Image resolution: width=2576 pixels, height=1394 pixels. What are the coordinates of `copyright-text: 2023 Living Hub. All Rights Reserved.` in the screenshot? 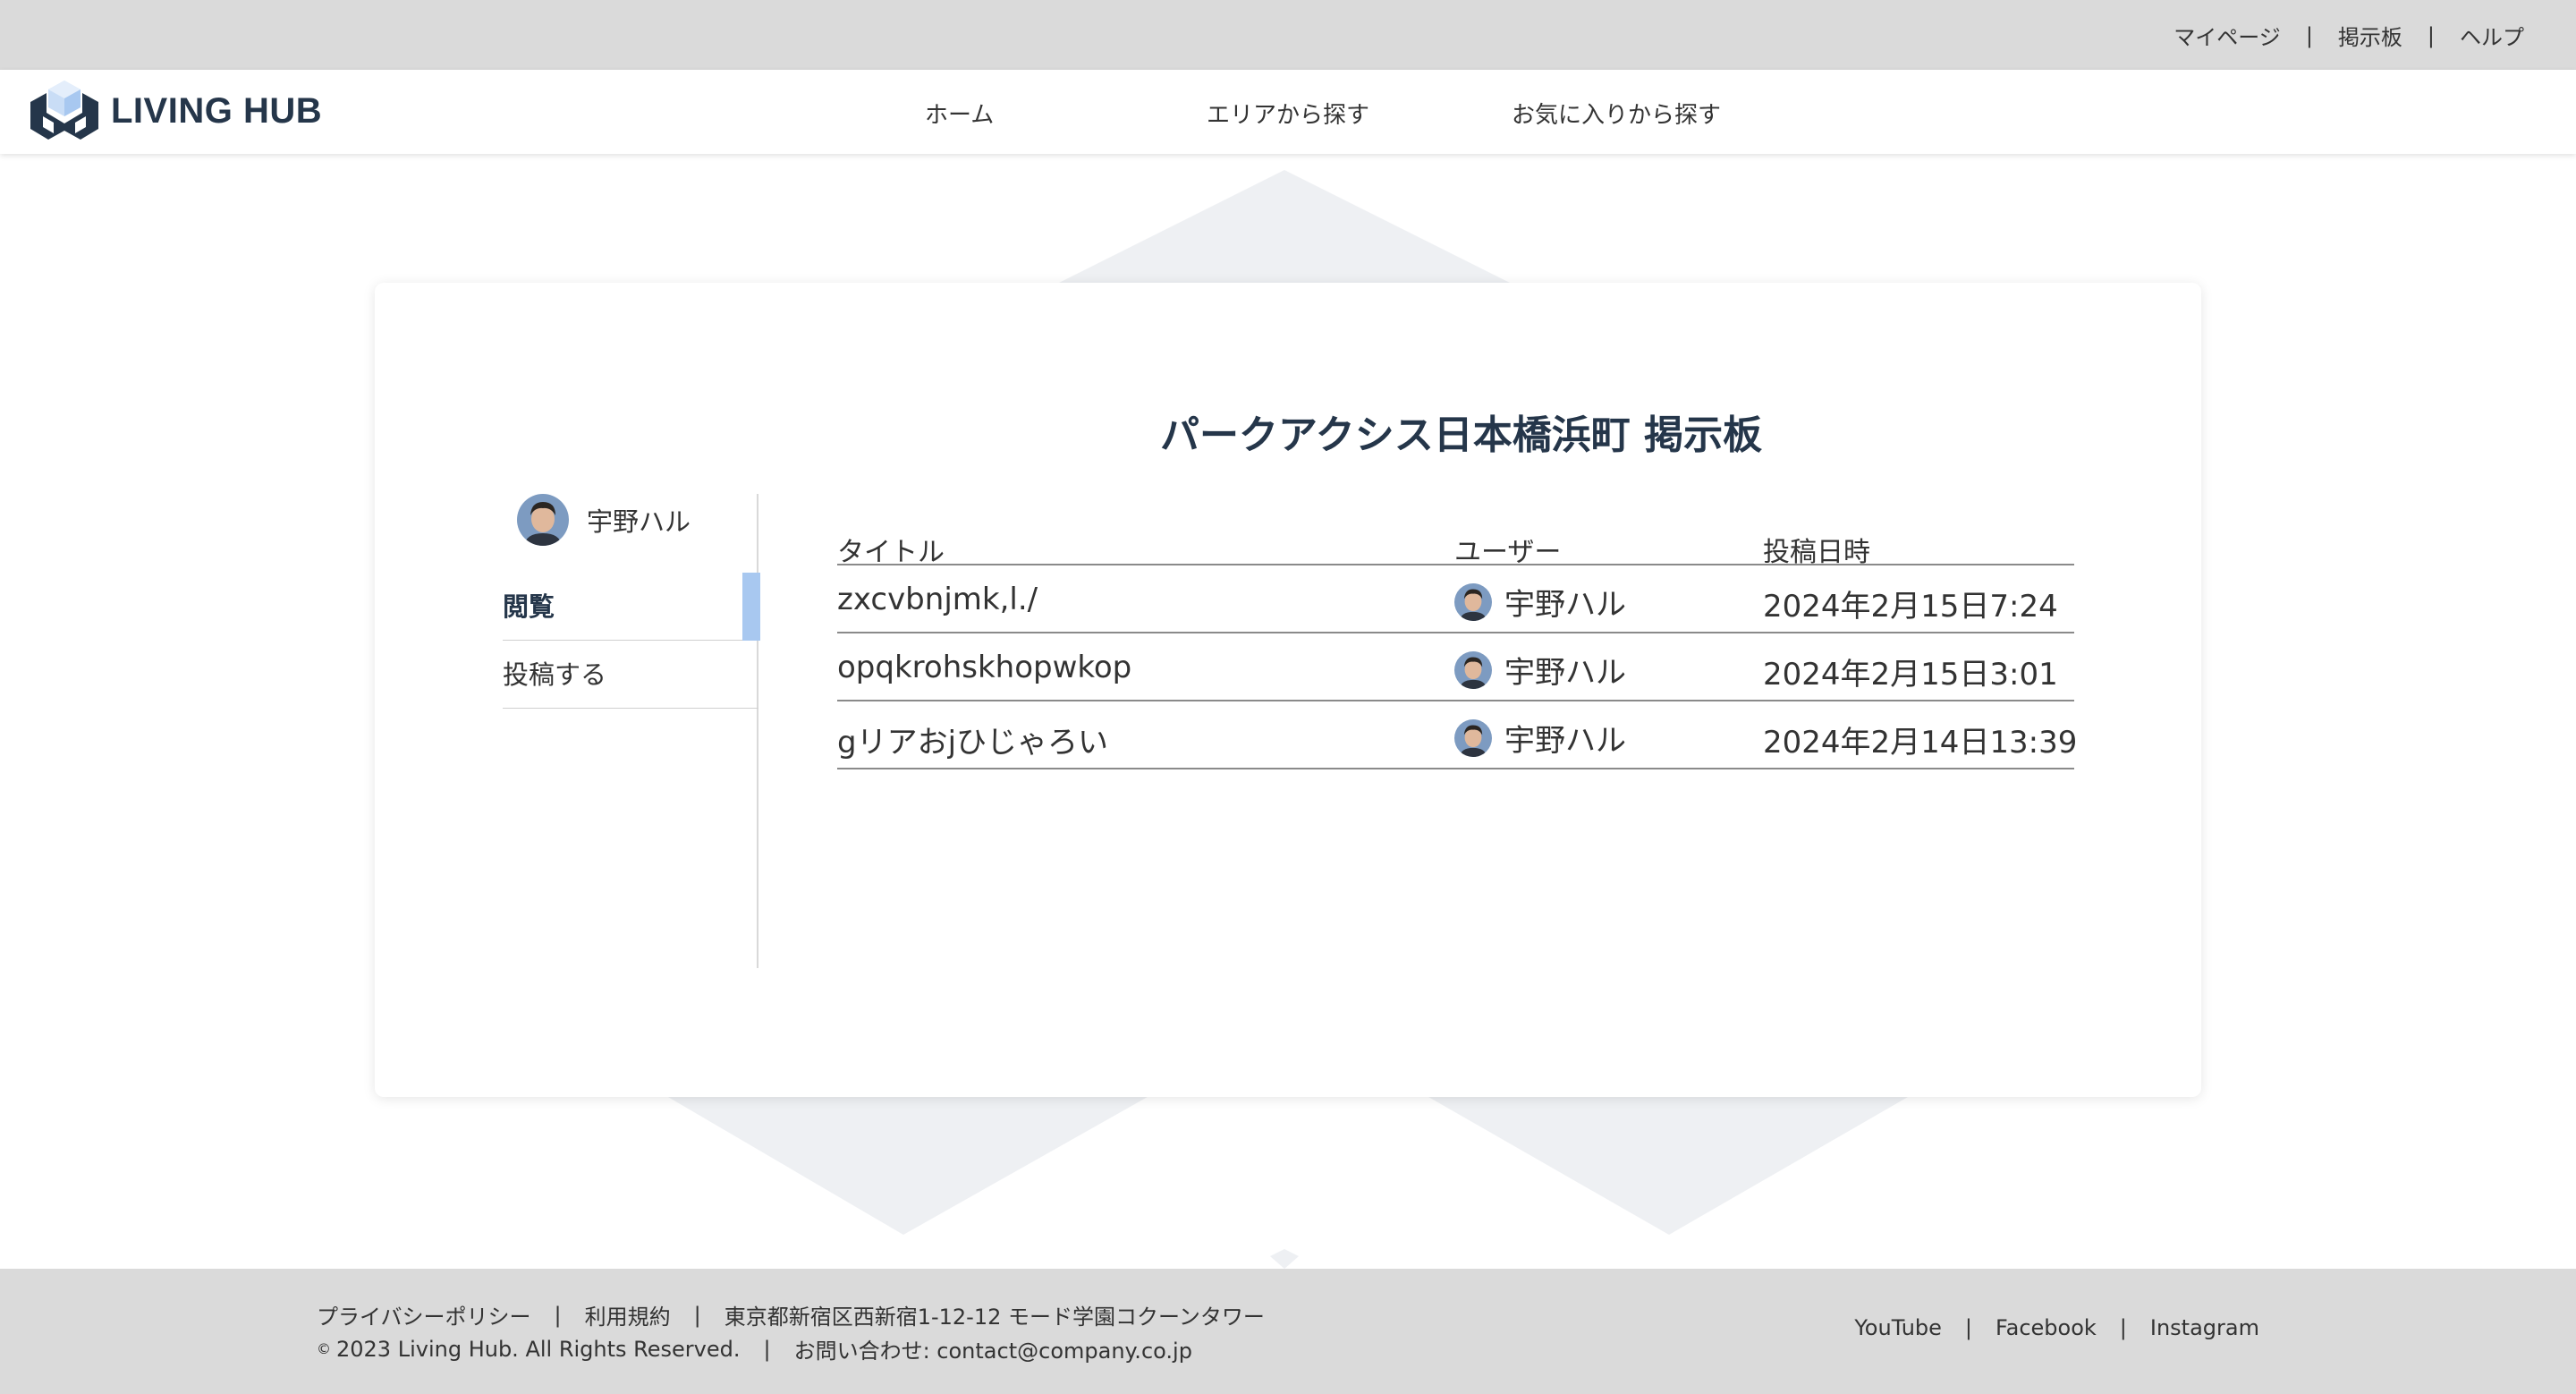 It's located at (538, 1349).